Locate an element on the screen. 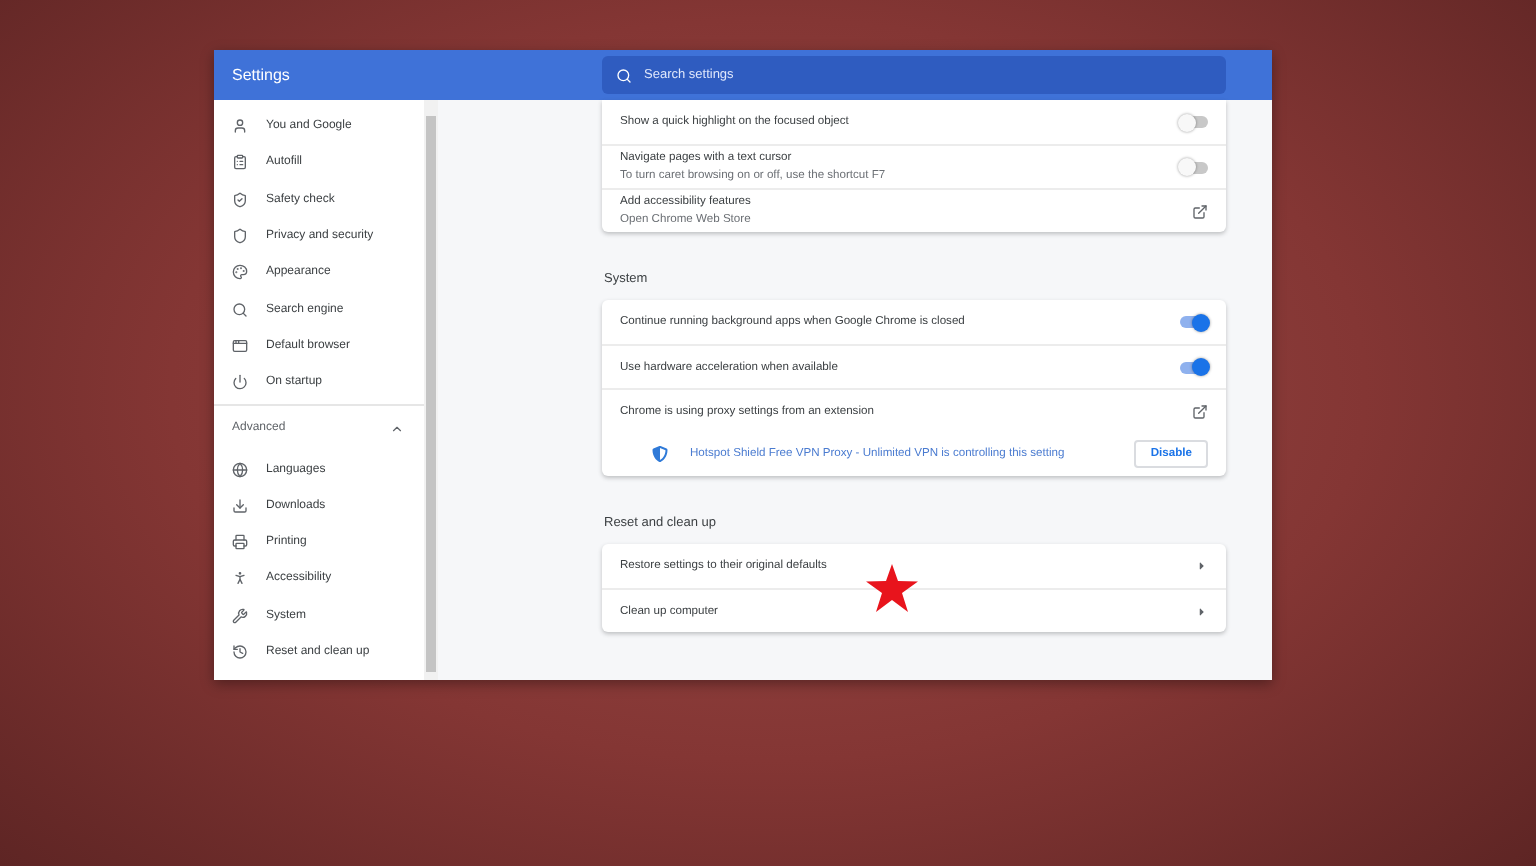  wrench-icon is located at coordinates (240, 615).